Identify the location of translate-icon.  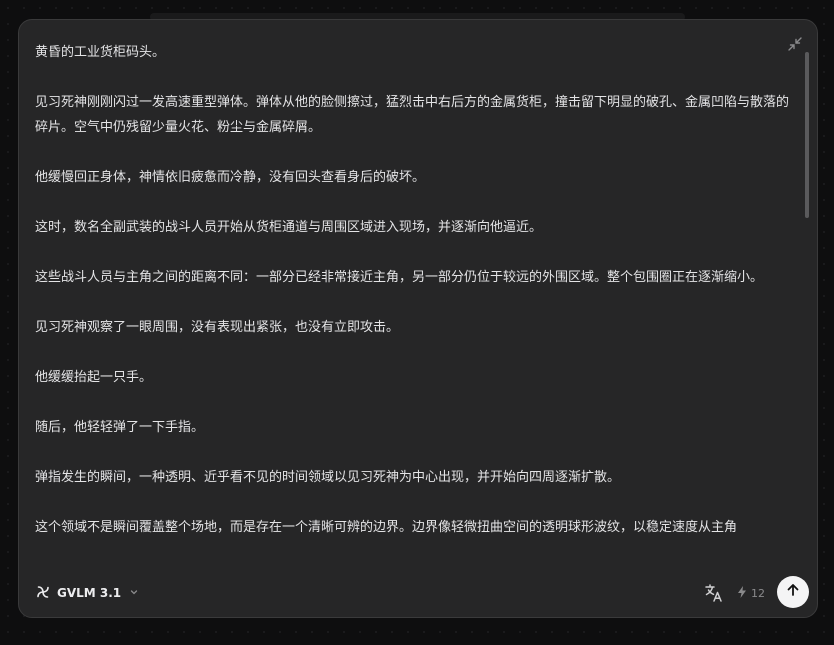
(714, 593).